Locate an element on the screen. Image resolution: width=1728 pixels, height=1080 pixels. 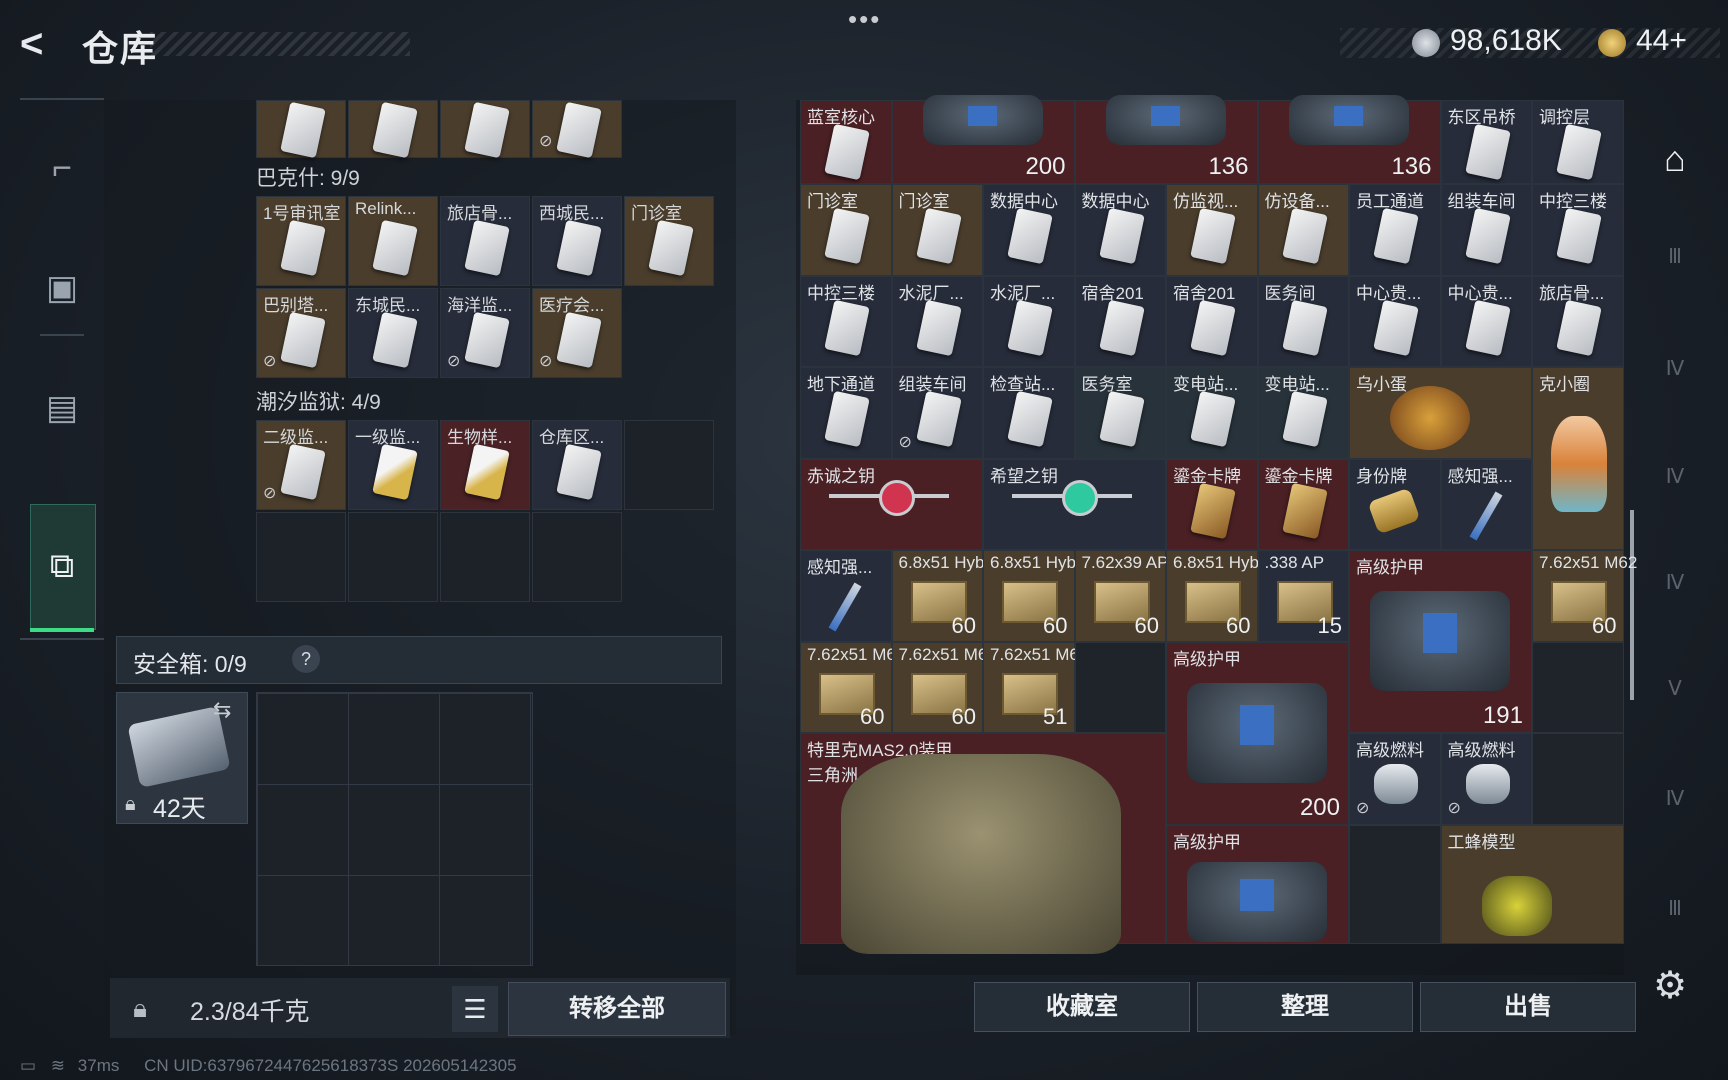
weight-lock-icon: 🔒︎ is located at coordinates (140, 1008).